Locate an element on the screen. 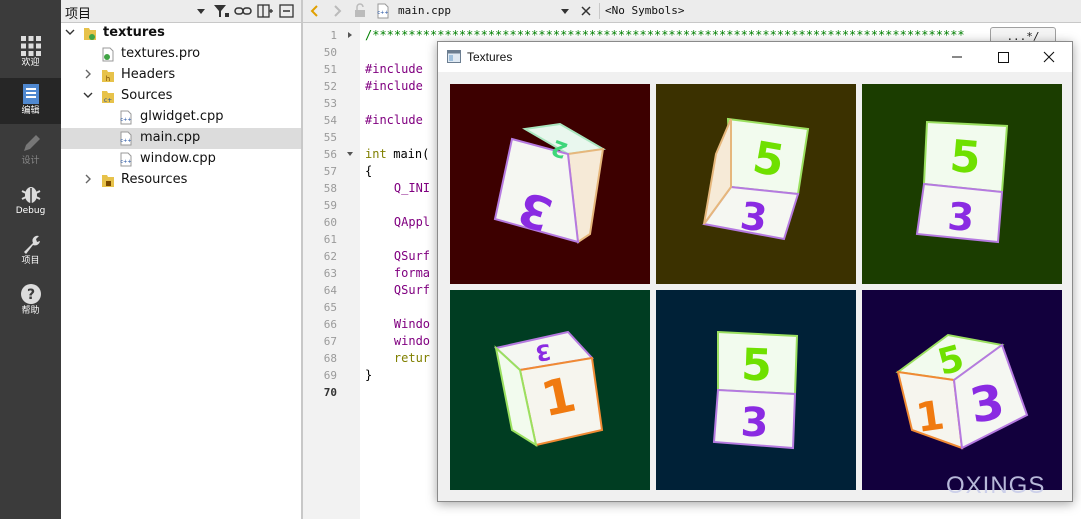  line-number: 67 is located at coordinates (330, 341).